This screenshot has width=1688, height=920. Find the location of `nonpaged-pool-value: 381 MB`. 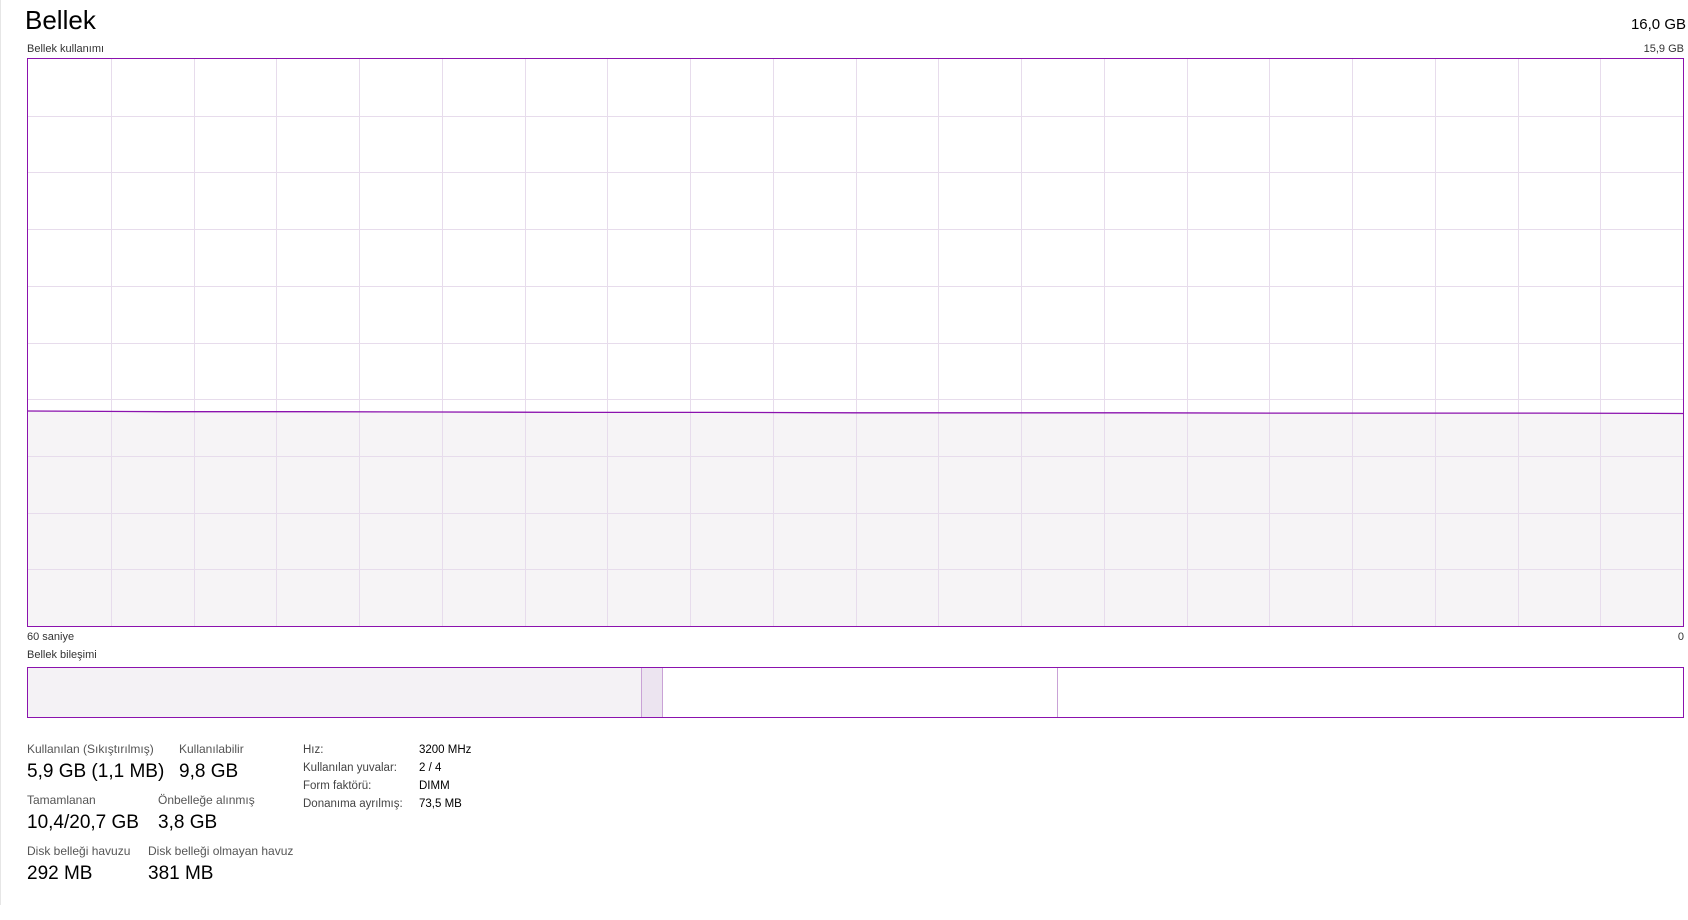

nonpaged-pool-value: 381 MB is located at coordinates (181, 873).